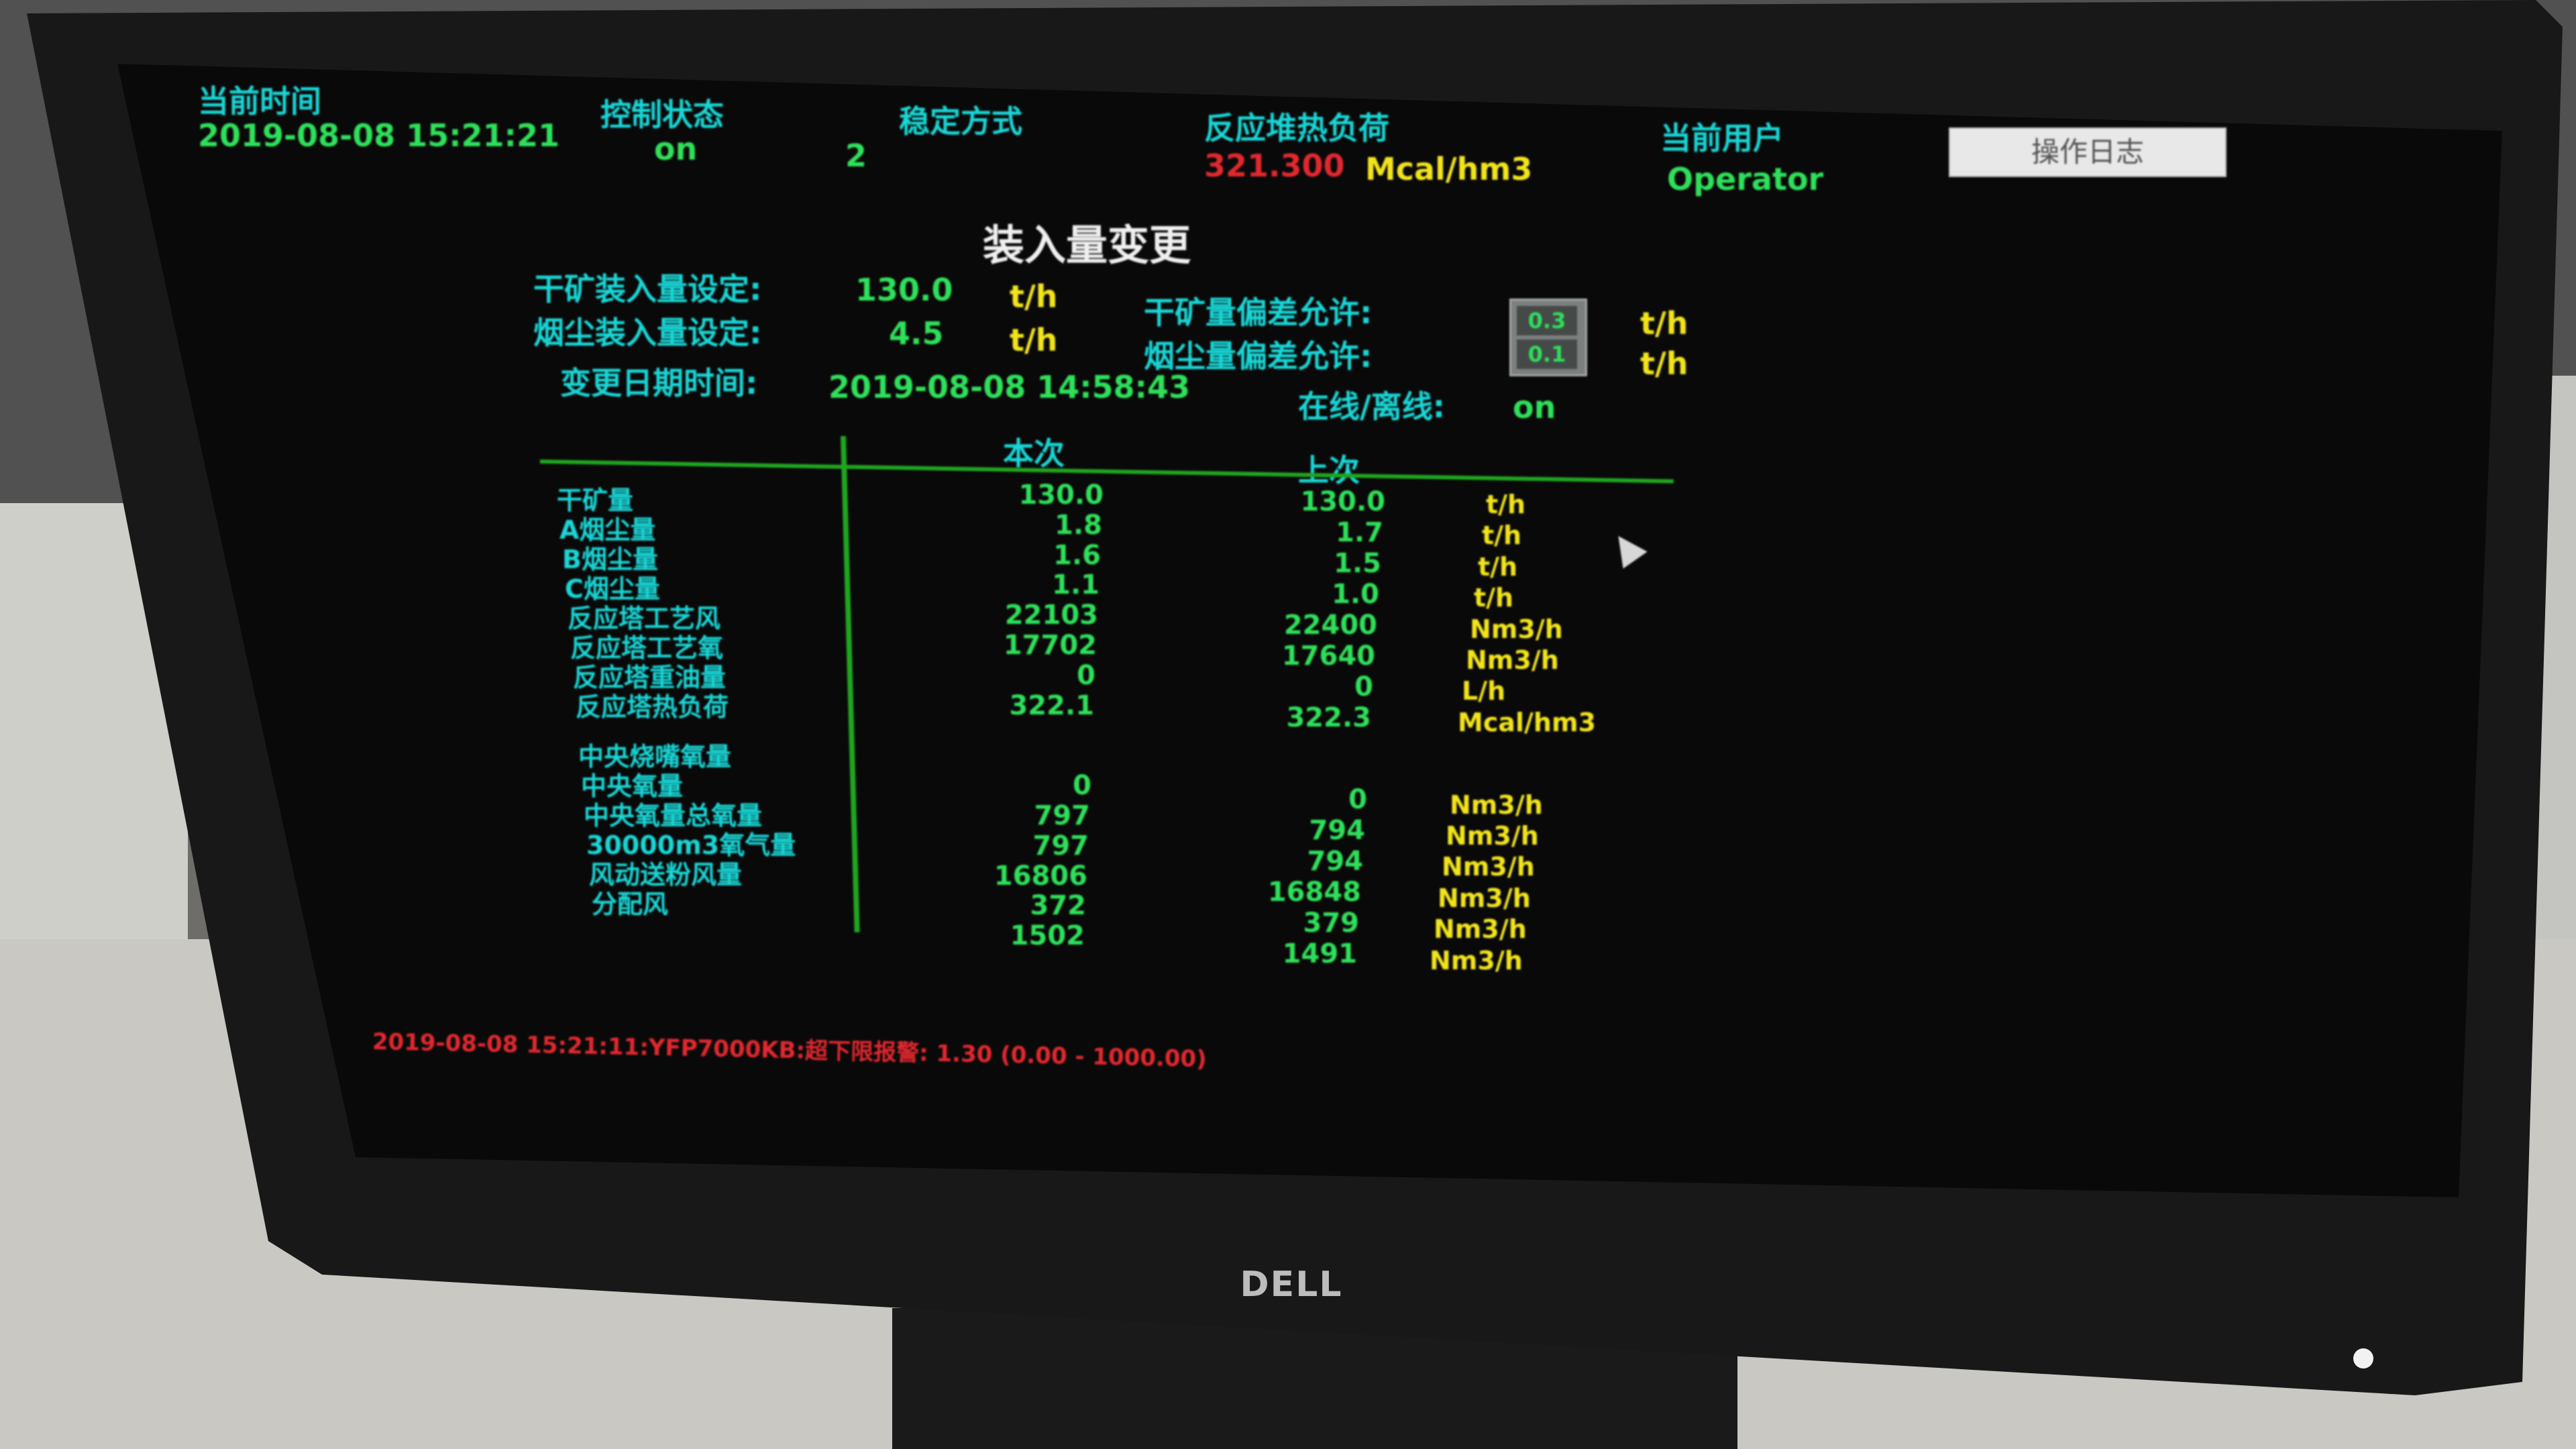 Image resolution: width=2576 pixels, height=1449 pixels. What do you see at coordinates (1087, 245) in the screenshot?
I see `page-title: 装入量变更` at bounding box center [1087, 245].